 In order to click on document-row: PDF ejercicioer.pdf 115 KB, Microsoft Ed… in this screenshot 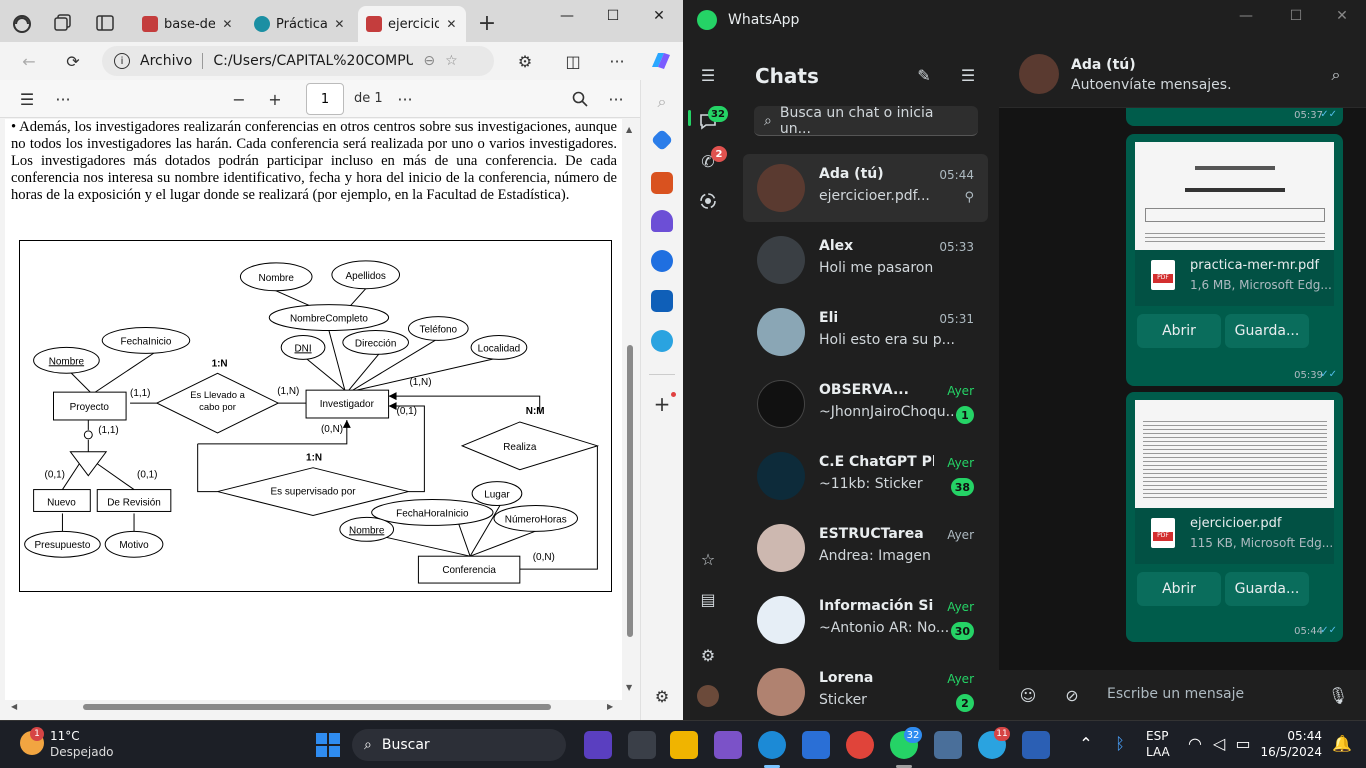, I will do `click(1234, 536)`.